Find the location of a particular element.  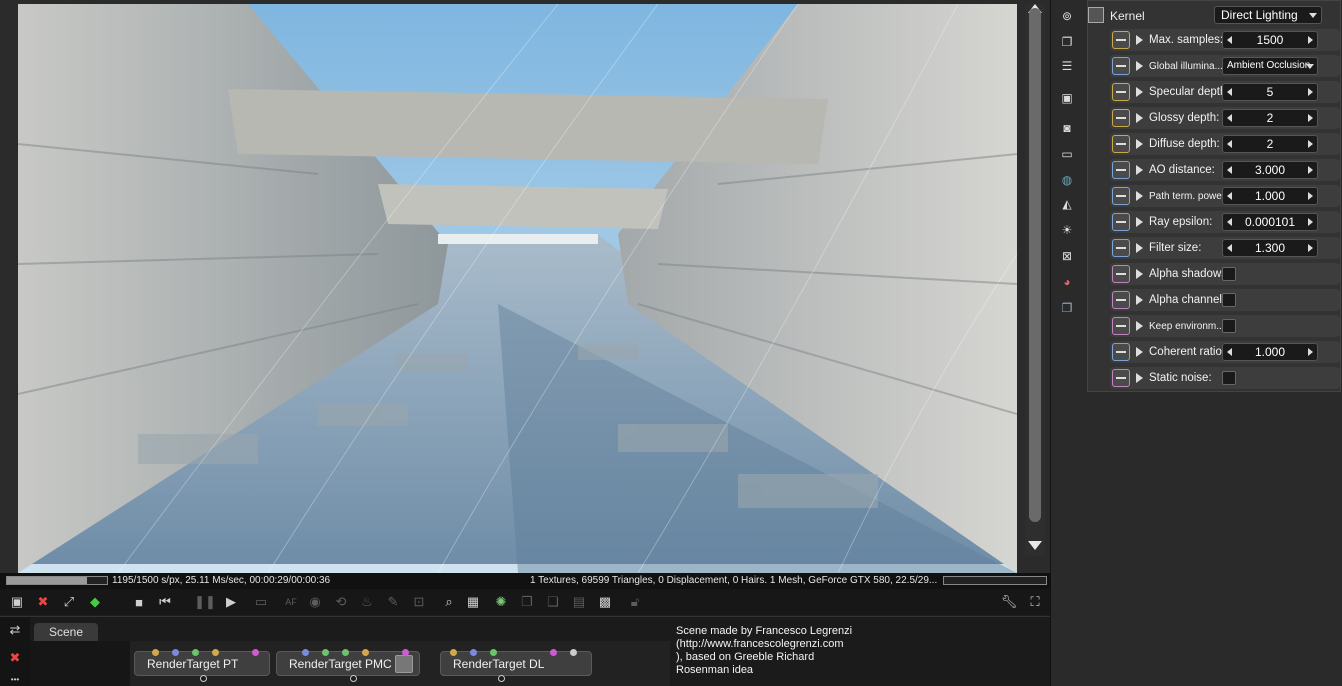

scroll-down-icon is located at coordinates (1035, 545).